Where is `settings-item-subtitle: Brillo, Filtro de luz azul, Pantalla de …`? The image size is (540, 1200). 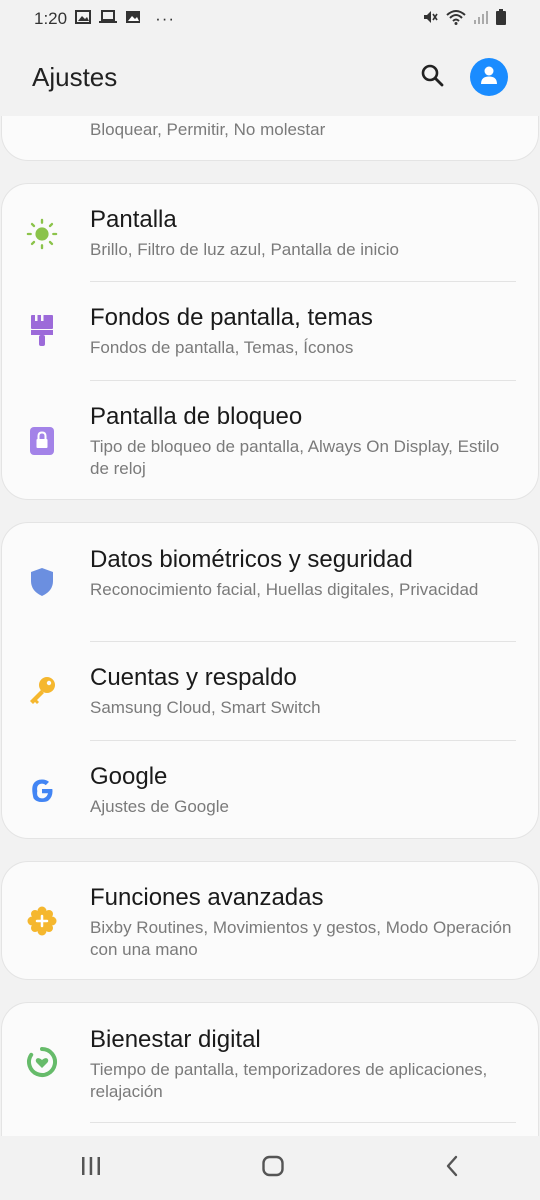 settings-item-subtitle: Brillo, Filtro de luz azul, Pantalla de … is located at coordinates (244, 249).